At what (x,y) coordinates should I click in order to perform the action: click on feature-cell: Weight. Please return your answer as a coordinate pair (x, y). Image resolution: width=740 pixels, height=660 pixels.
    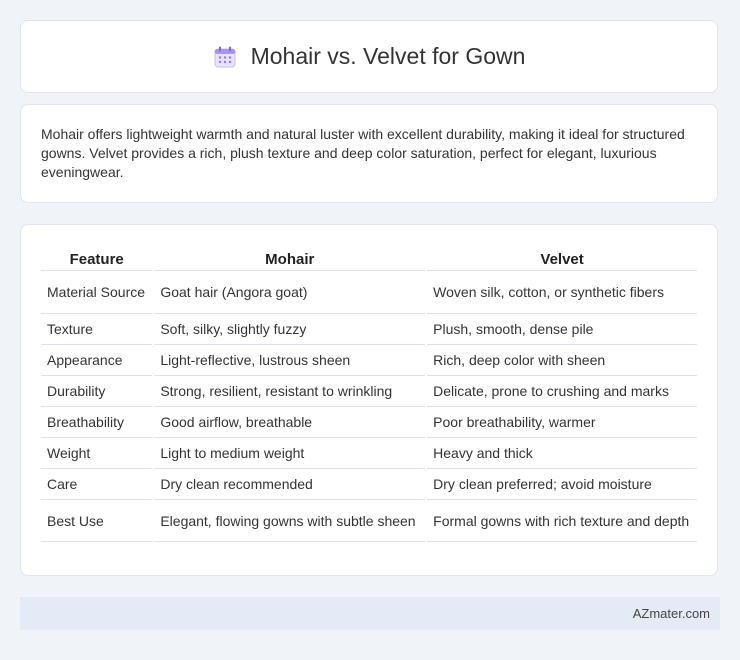
    Looking at the image, I should click on (97, 453).